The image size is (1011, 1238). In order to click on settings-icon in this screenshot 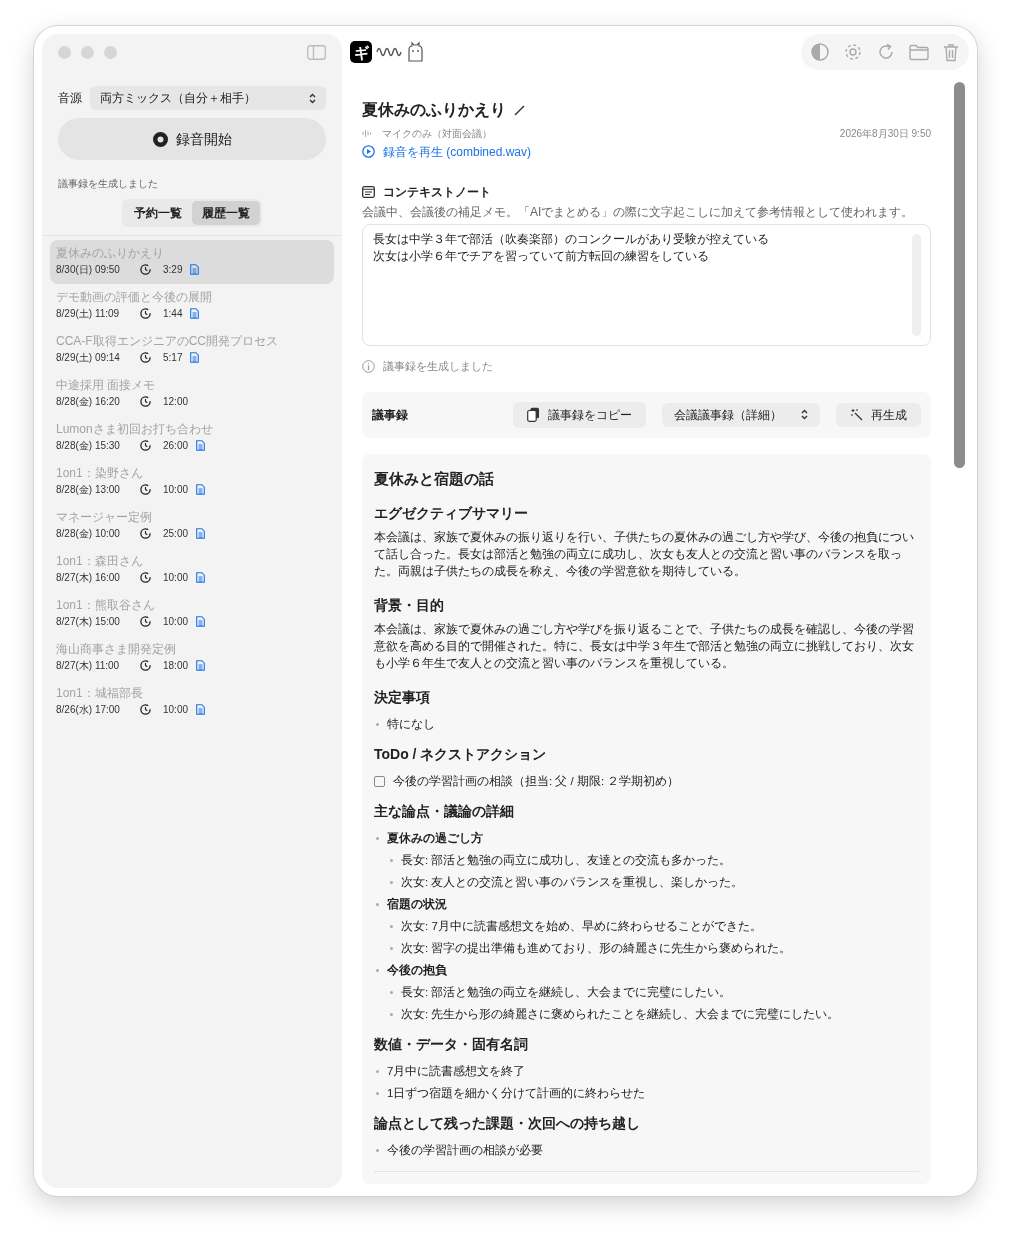, I will do `click(853, 52)`.